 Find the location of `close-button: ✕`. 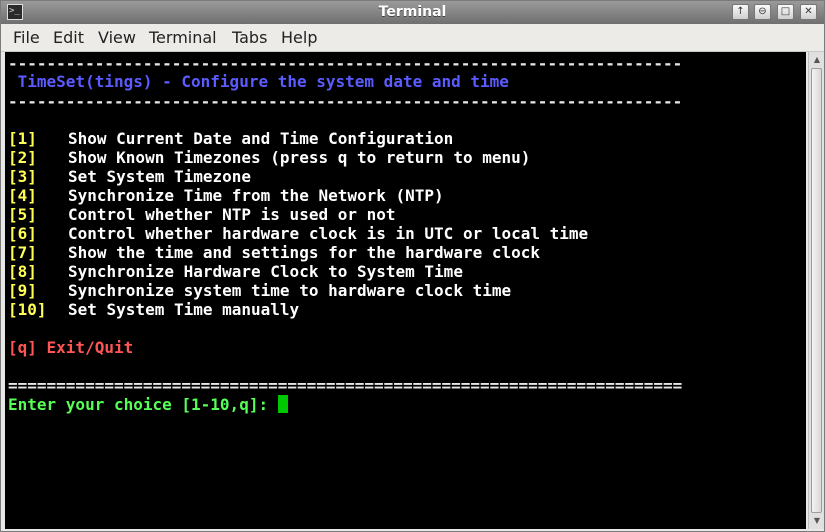

close-button: ✕ is located at coordinates (808, 12).